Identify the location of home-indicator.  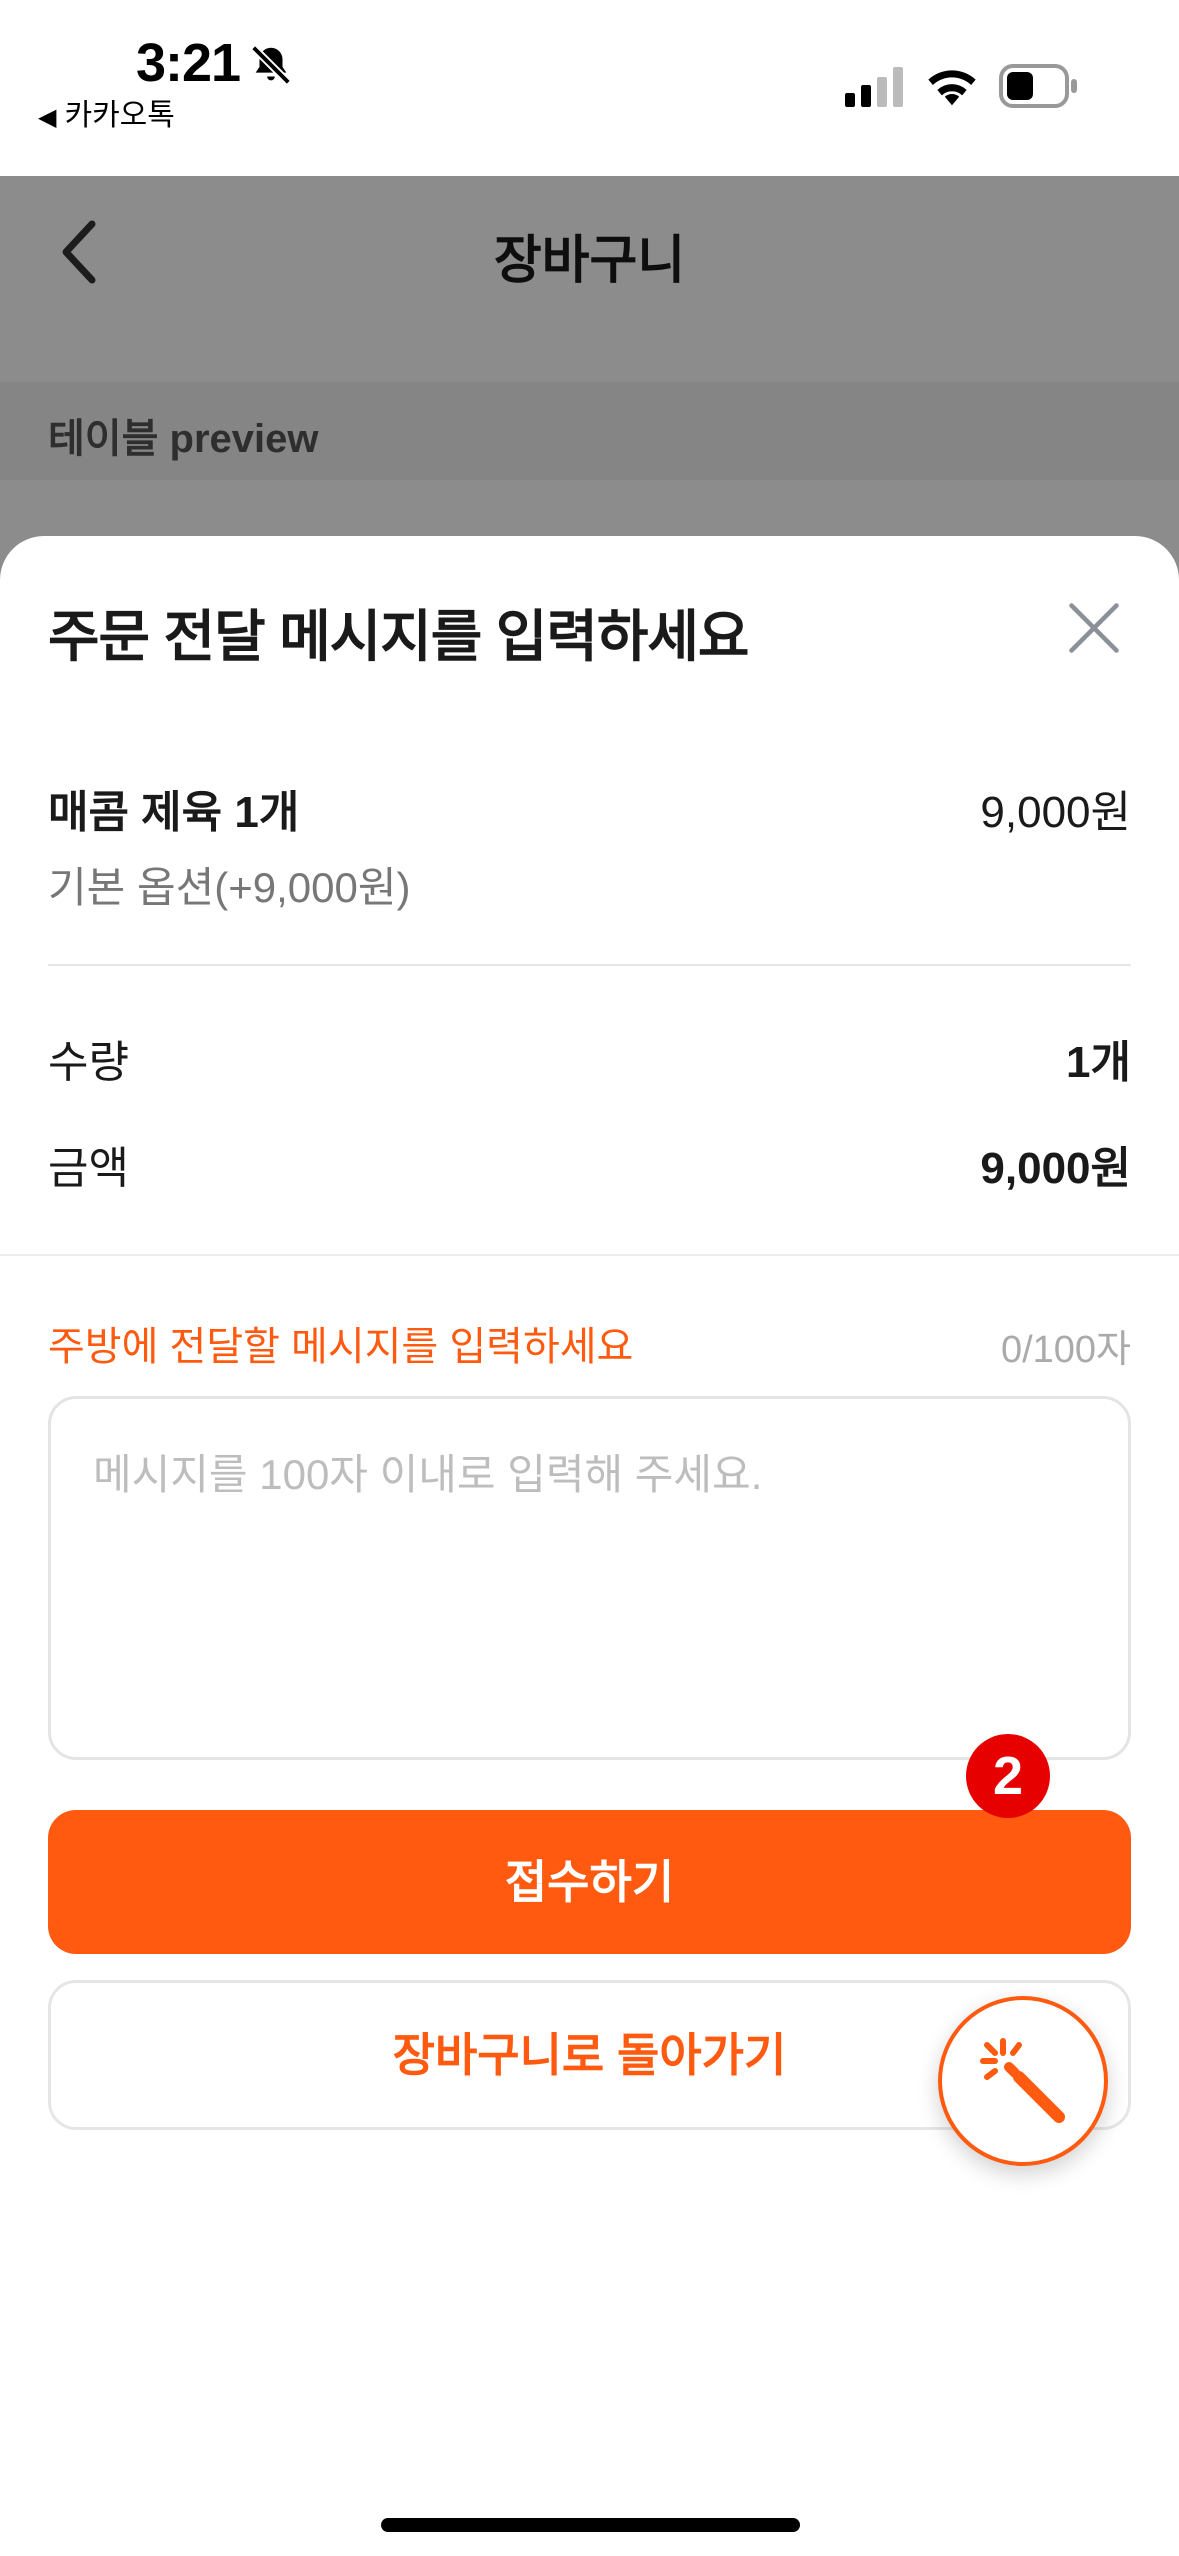
(590, 2525).